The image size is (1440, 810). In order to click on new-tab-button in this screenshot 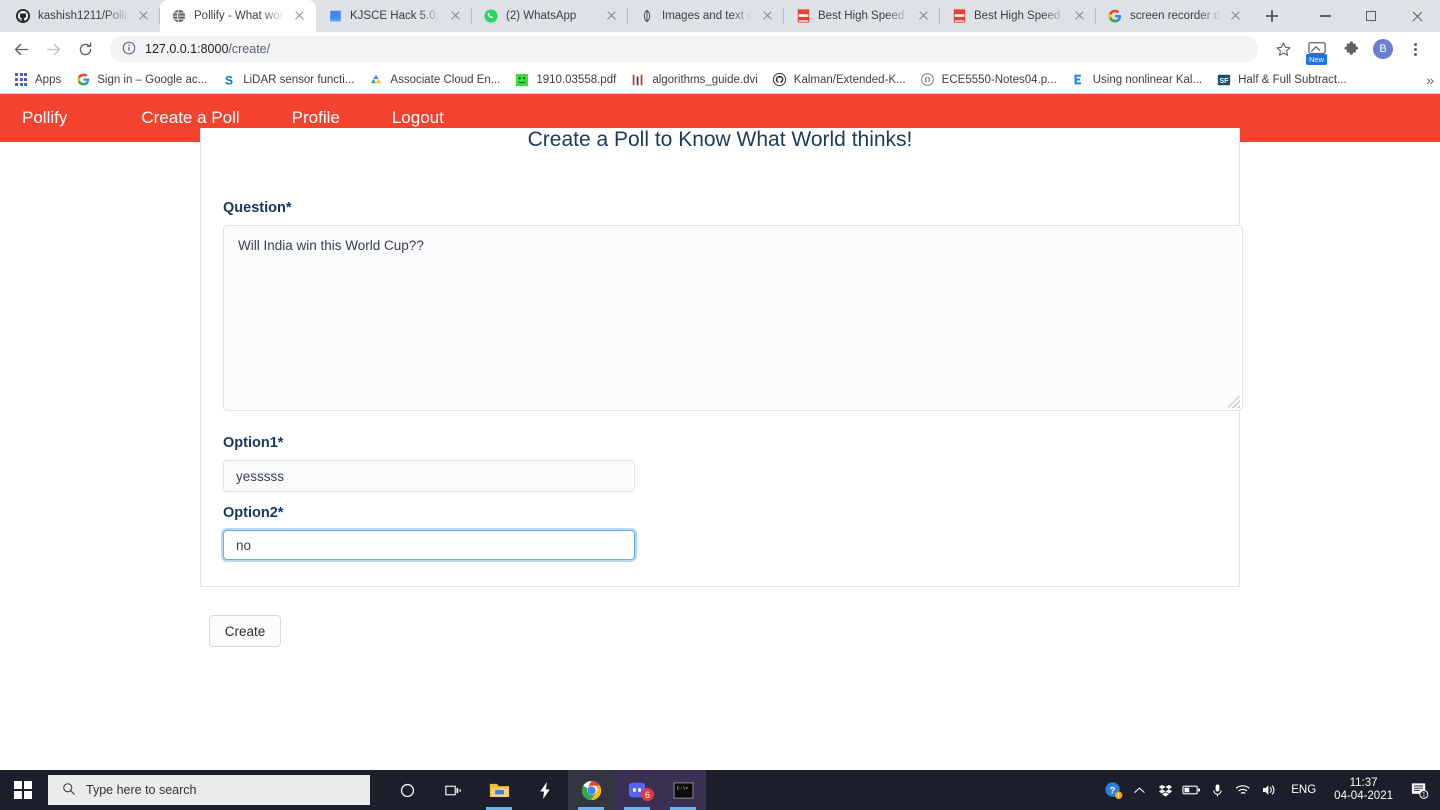, I will do `click(1272, 16)`.